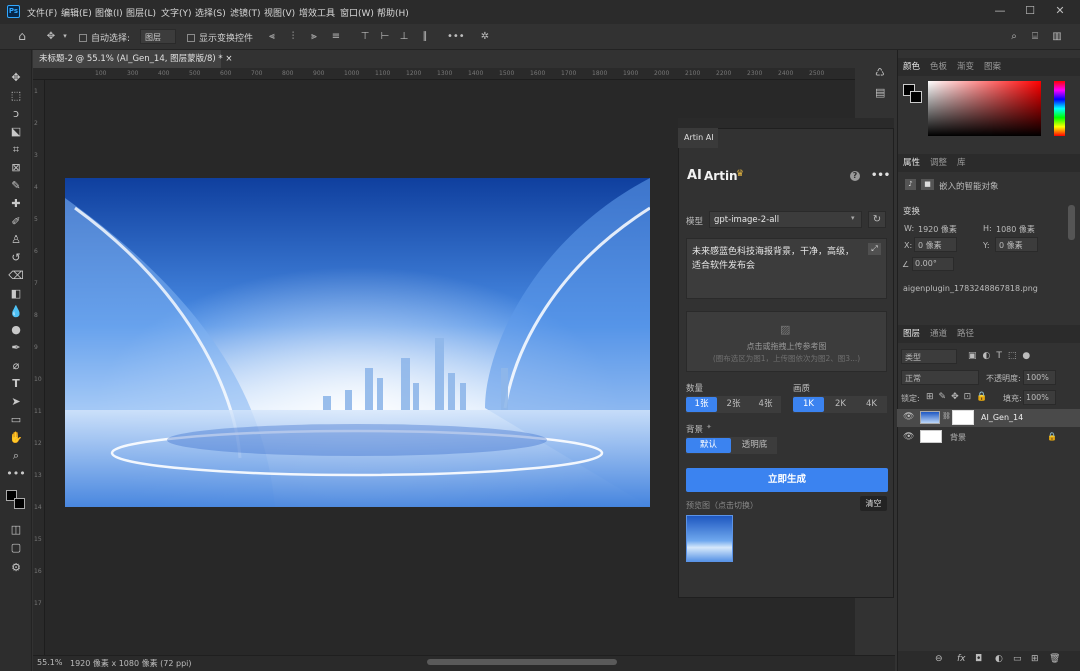 This screenshot has height=671, width=1080. Describe the element at coordinates (1017, 659) in the screenshot. I see `new-group-icon: ▭` at that location.